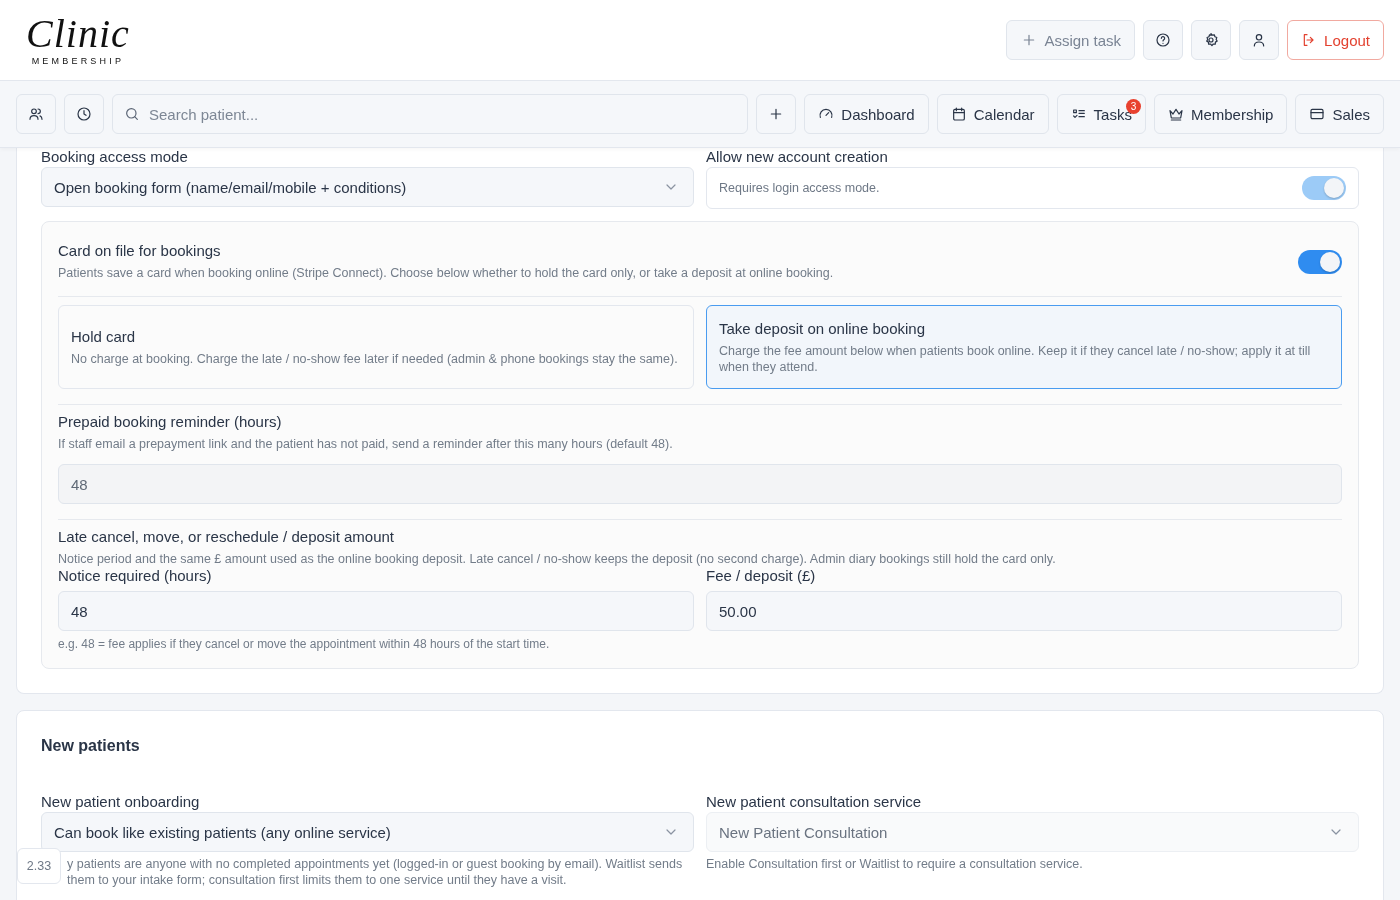 The width and height of the screenshot is (1400, 900). Describe the element at coordinates (895, 864) in the screenshot. I see `help-text: Enable Consultation first or Waitlist to require a consultation service.` at that location.